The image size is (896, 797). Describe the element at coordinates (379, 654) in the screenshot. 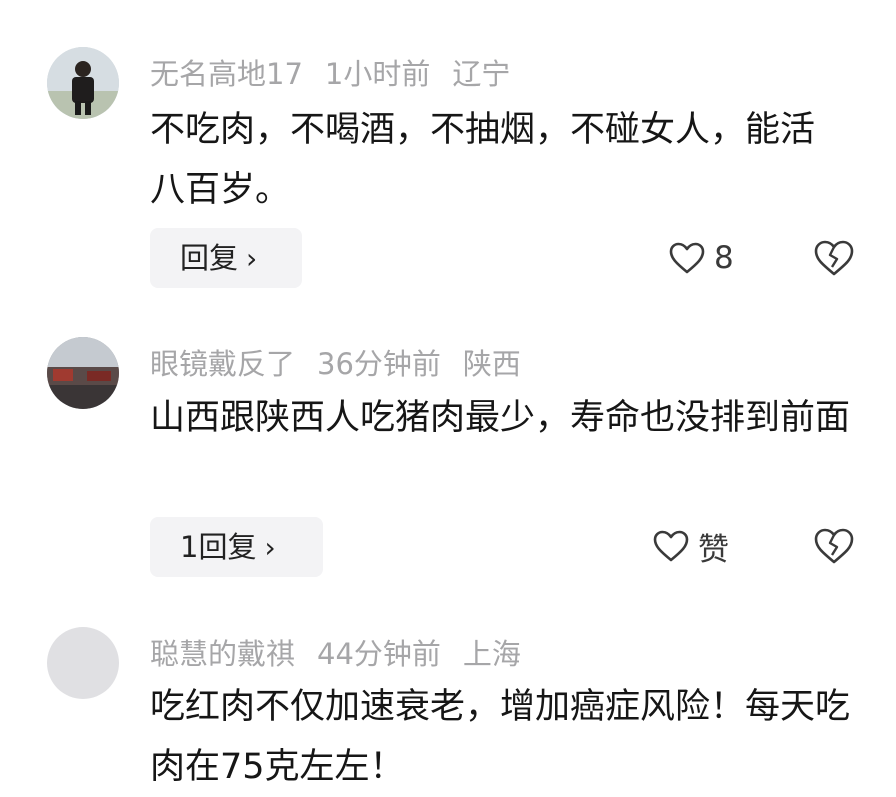

I see `timestamp: 44分钟前` at that location.